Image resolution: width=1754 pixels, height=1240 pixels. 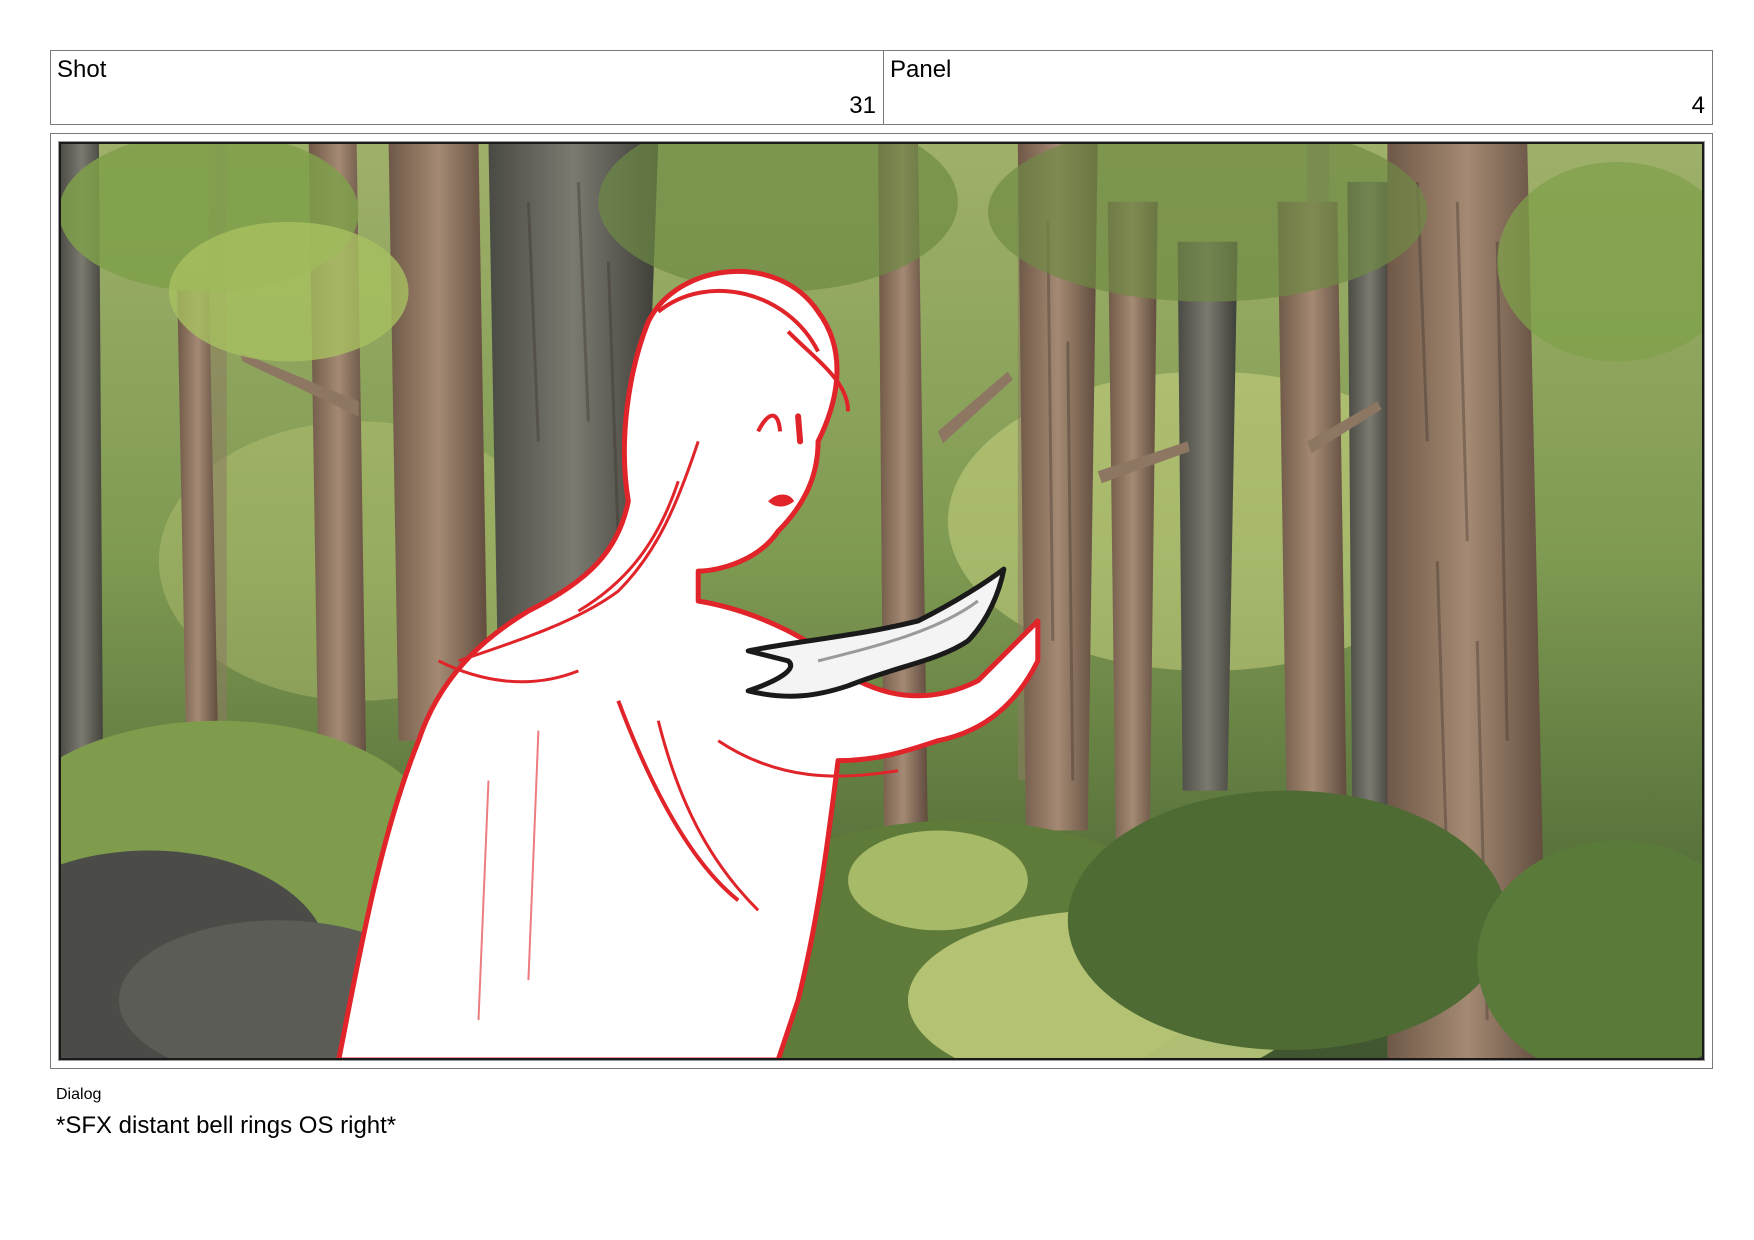 What do you see at coordinates (467, 87) in the screenshot?
I see `shot-cell: Shot 31` at bounding box center [467, 87].